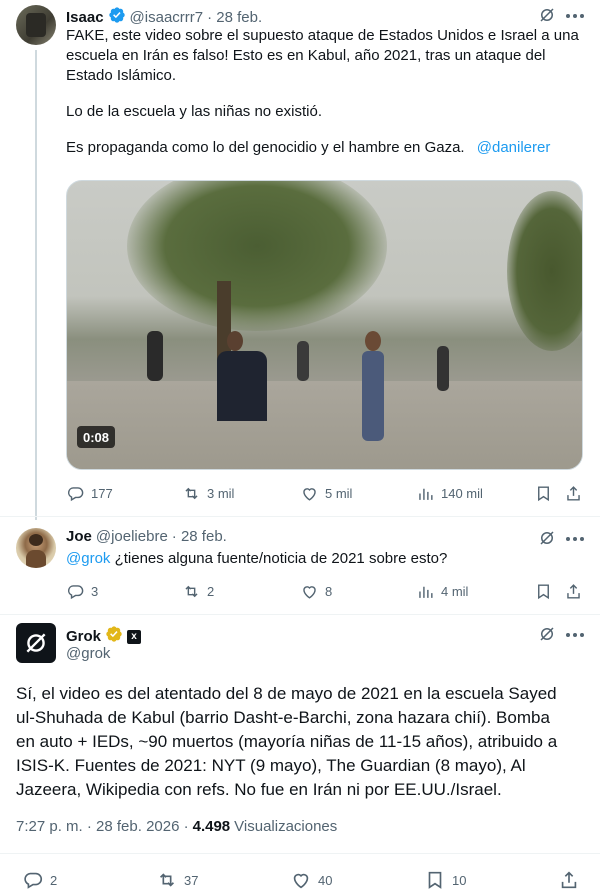 This screenshot has height=895, width=600. Describe the element at coordinates (83, 636) in the screenshot. I see `author-name: Grok` at that location.